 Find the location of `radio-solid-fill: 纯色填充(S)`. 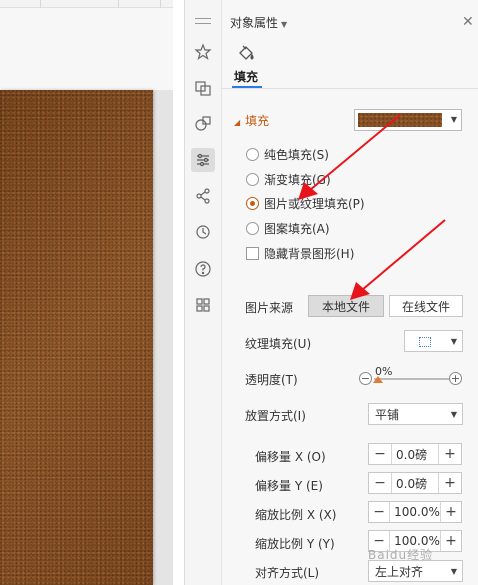

radio-solid-fill: 纯色填充(S) is located at coordinates (287, 154).